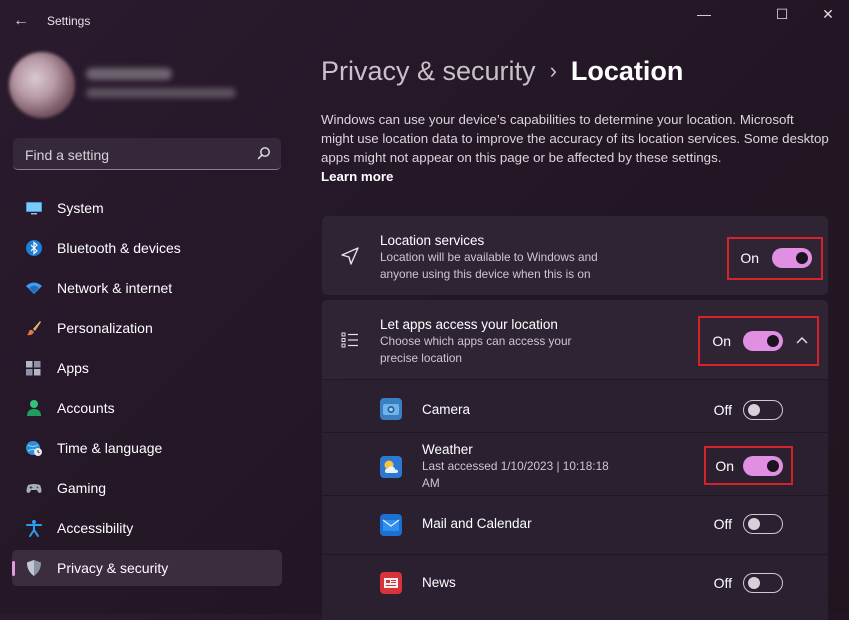 This screenshot has height=620, width=849. Describe the element at coordinates (446, 409) in the screenshot. I see `app-name: Camera` at that location.